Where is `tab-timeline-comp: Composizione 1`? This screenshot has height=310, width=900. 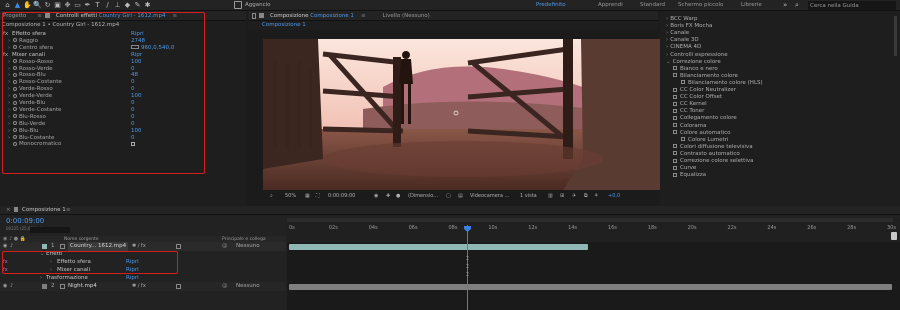
tab-timeline-comp: Composizione 1 is located at coordinates (44, 210).